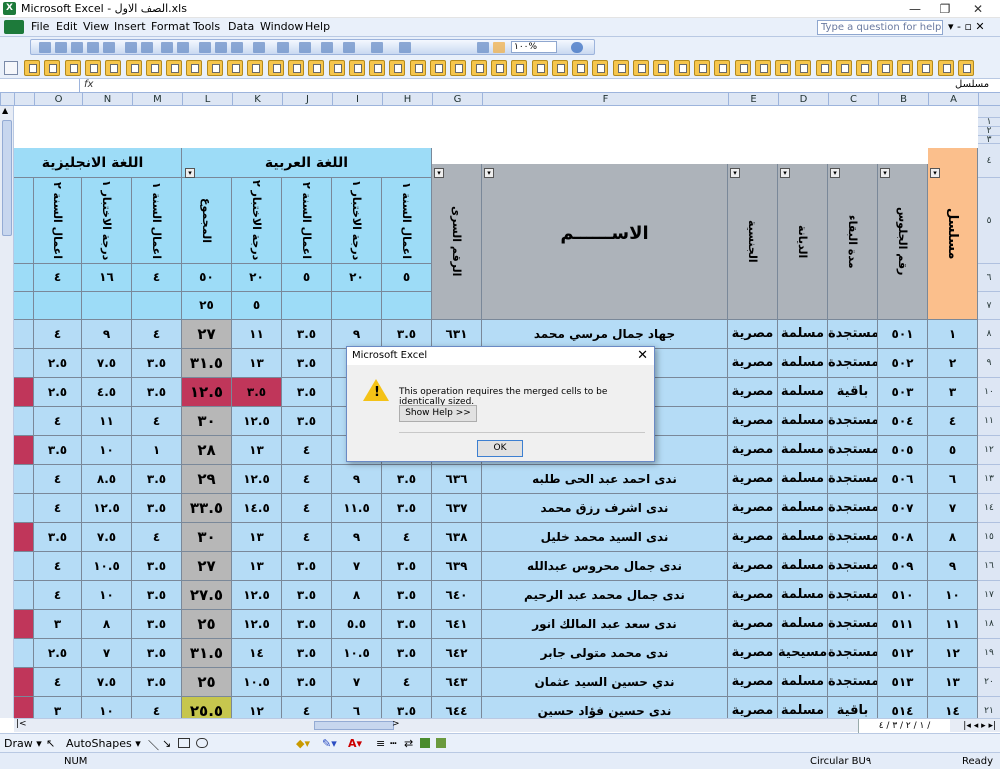 The image size is (1000, 769). Describe the element at coordinates (357, 508) in the screenshot. I see `cell-i: ١١.٥` at that location.